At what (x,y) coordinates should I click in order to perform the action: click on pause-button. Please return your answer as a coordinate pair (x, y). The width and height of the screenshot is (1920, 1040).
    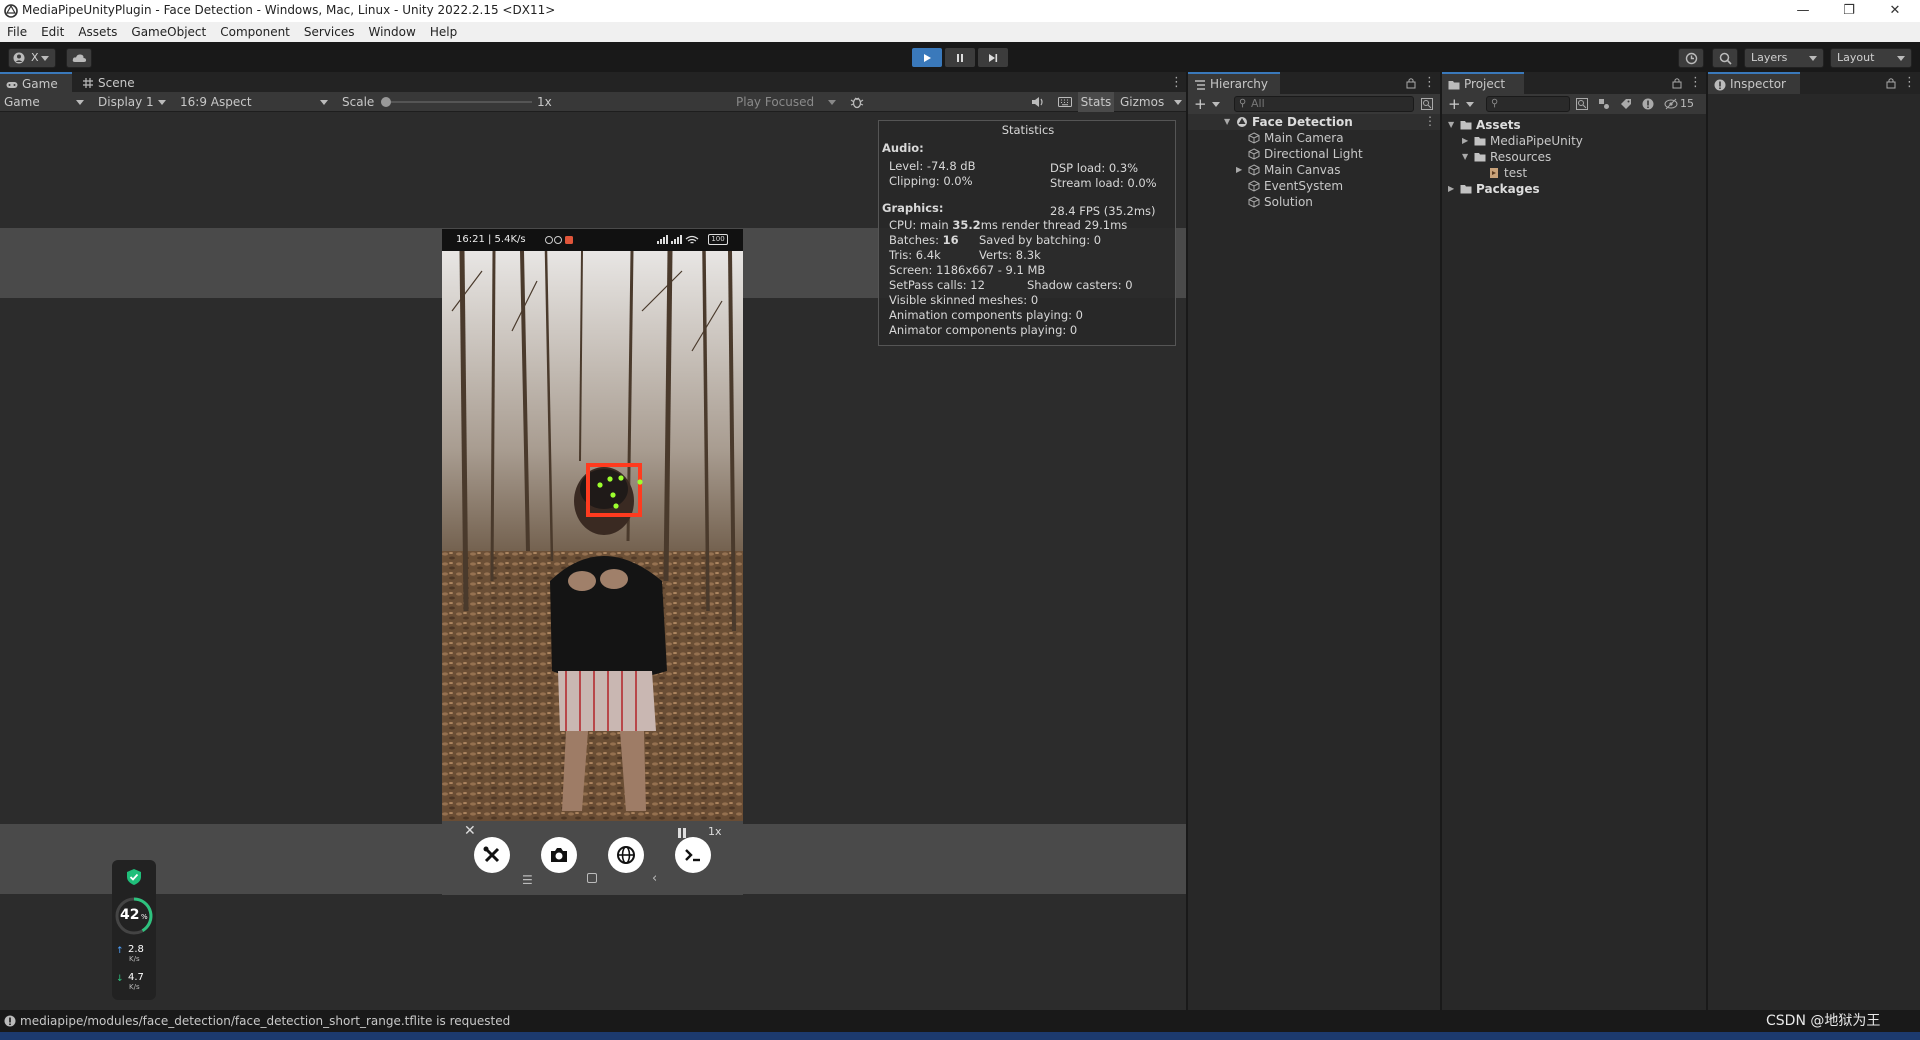
    Looking at the image, I should click on (960, 57).